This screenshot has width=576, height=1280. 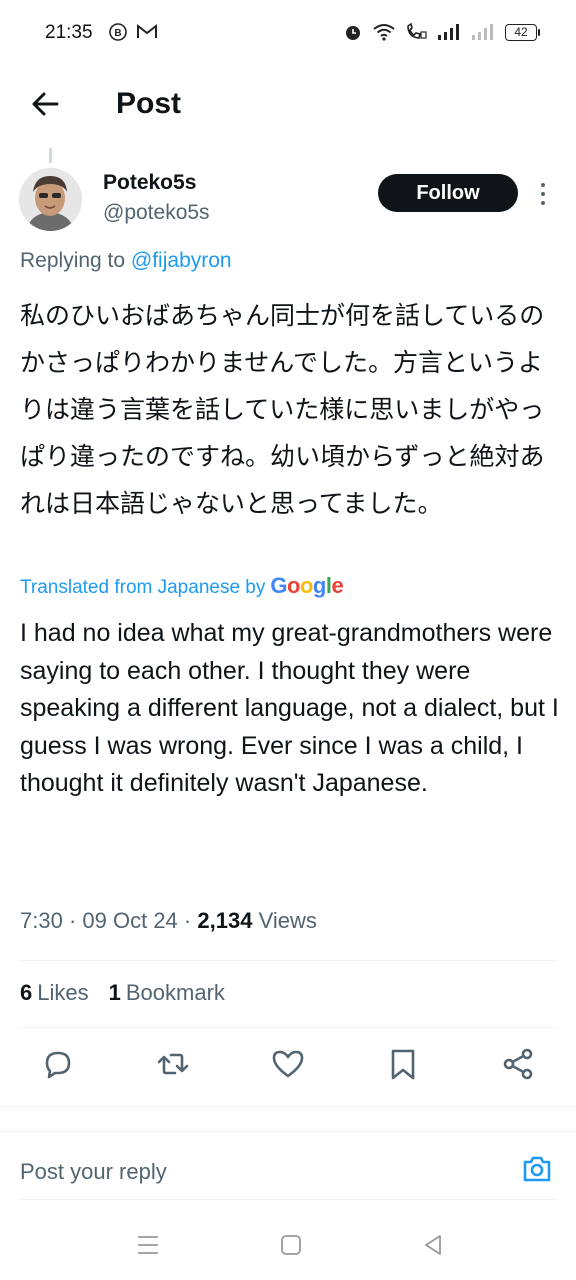 I want to click on tweet-meta: 7:30 · 09 Oct 24 · 2,134 Views, so click(x=168, y=921).